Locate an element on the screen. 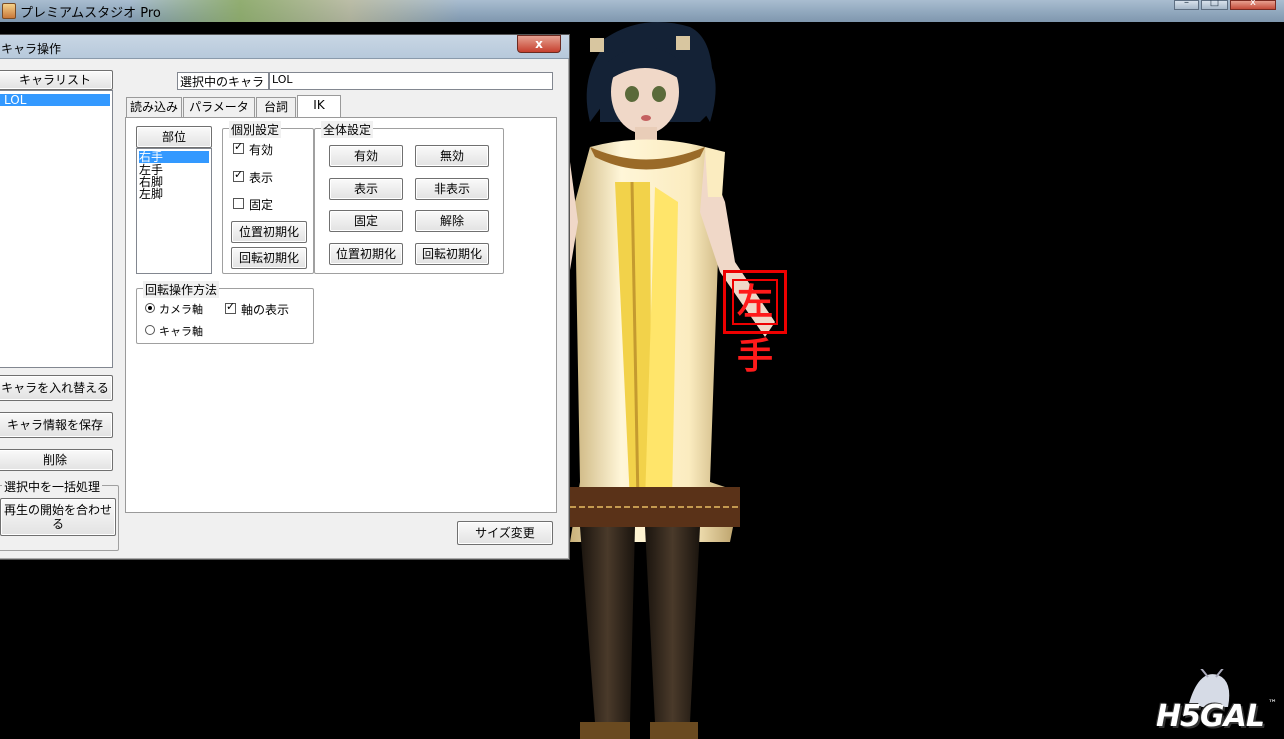 This screenshot has height=739, width=1284. rotation-method-group: 回転操作方法 カメラ軸 軸の表示 キャラ軸 is located at coordinates (225, 312).